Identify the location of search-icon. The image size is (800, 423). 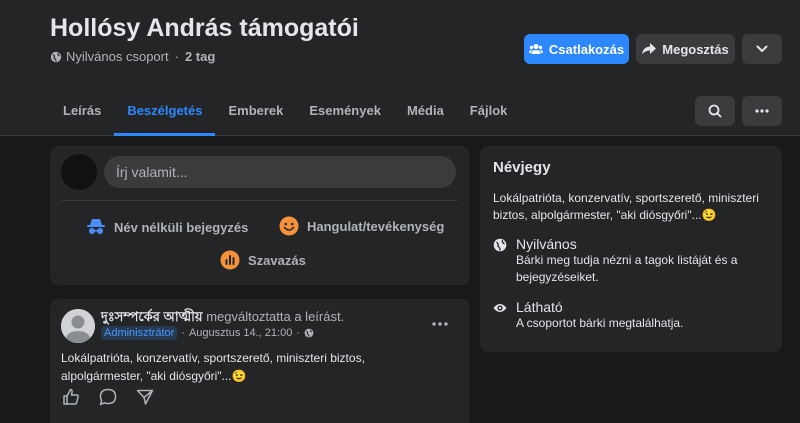
(715, 111).